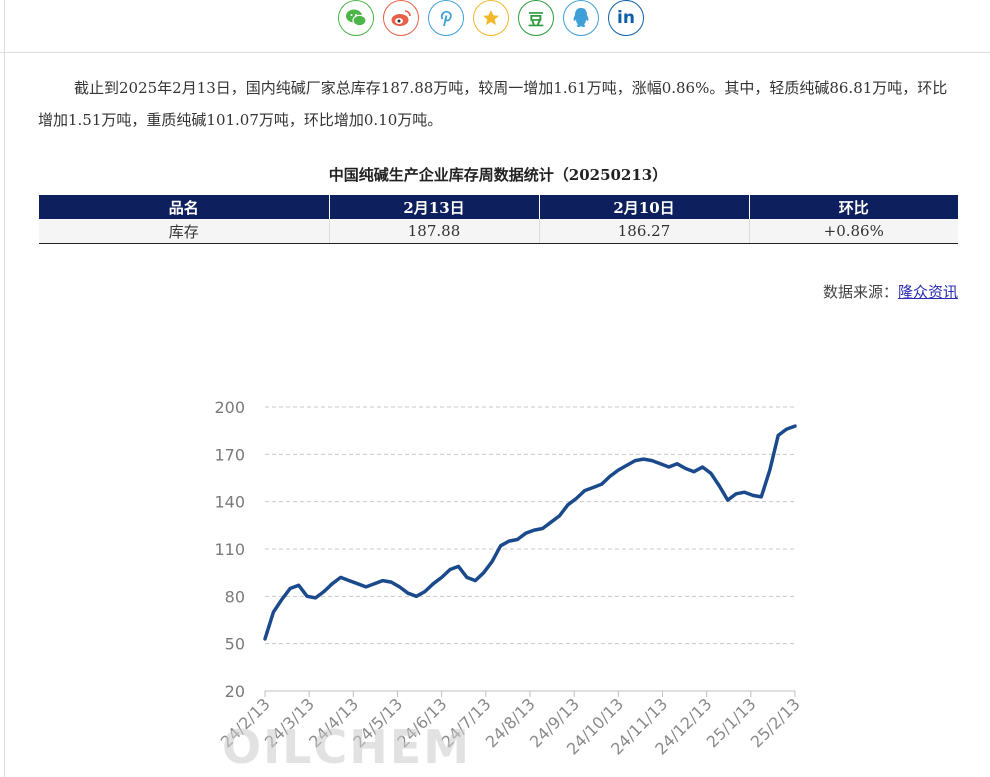 This screenshot has width=990, height=777. I want to click on x-tick-label: 25/2/13, so click(775, 722).